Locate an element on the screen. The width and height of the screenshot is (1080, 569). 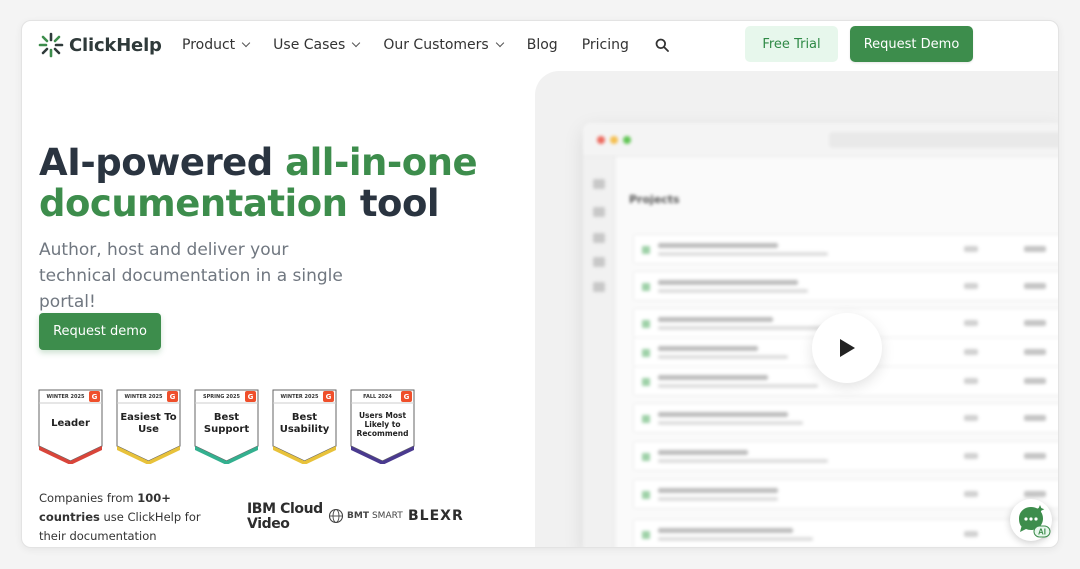
ibm-cloud-video-logo: IBM Cloud Video is located at coordinates (285, 516).